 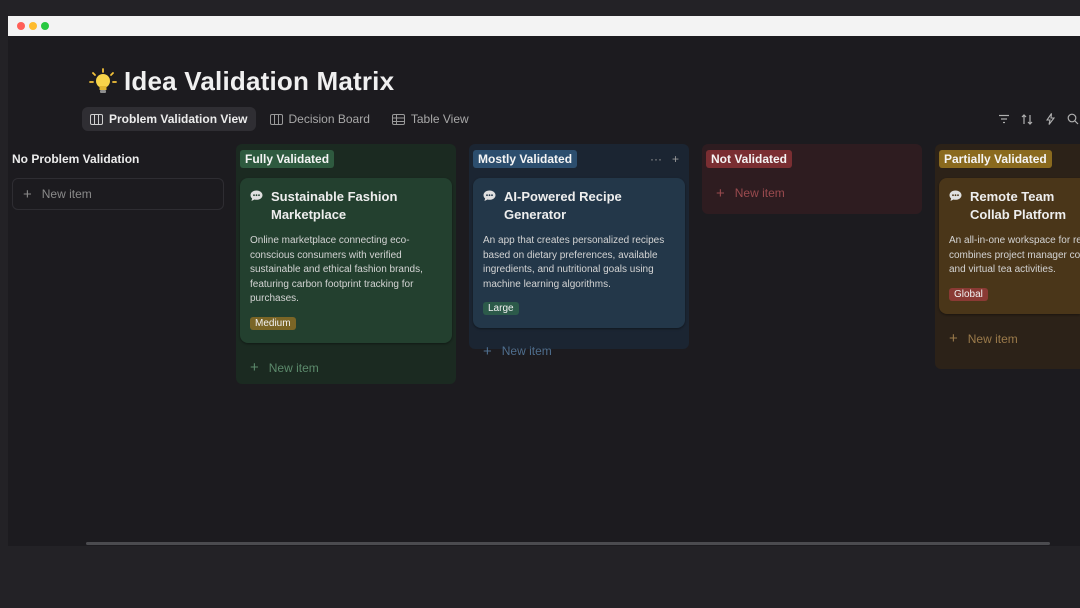 What do you see at coordinates (1073, 119) in the screenshot?
I see `search-icon` at bounding box center [1073, 119].